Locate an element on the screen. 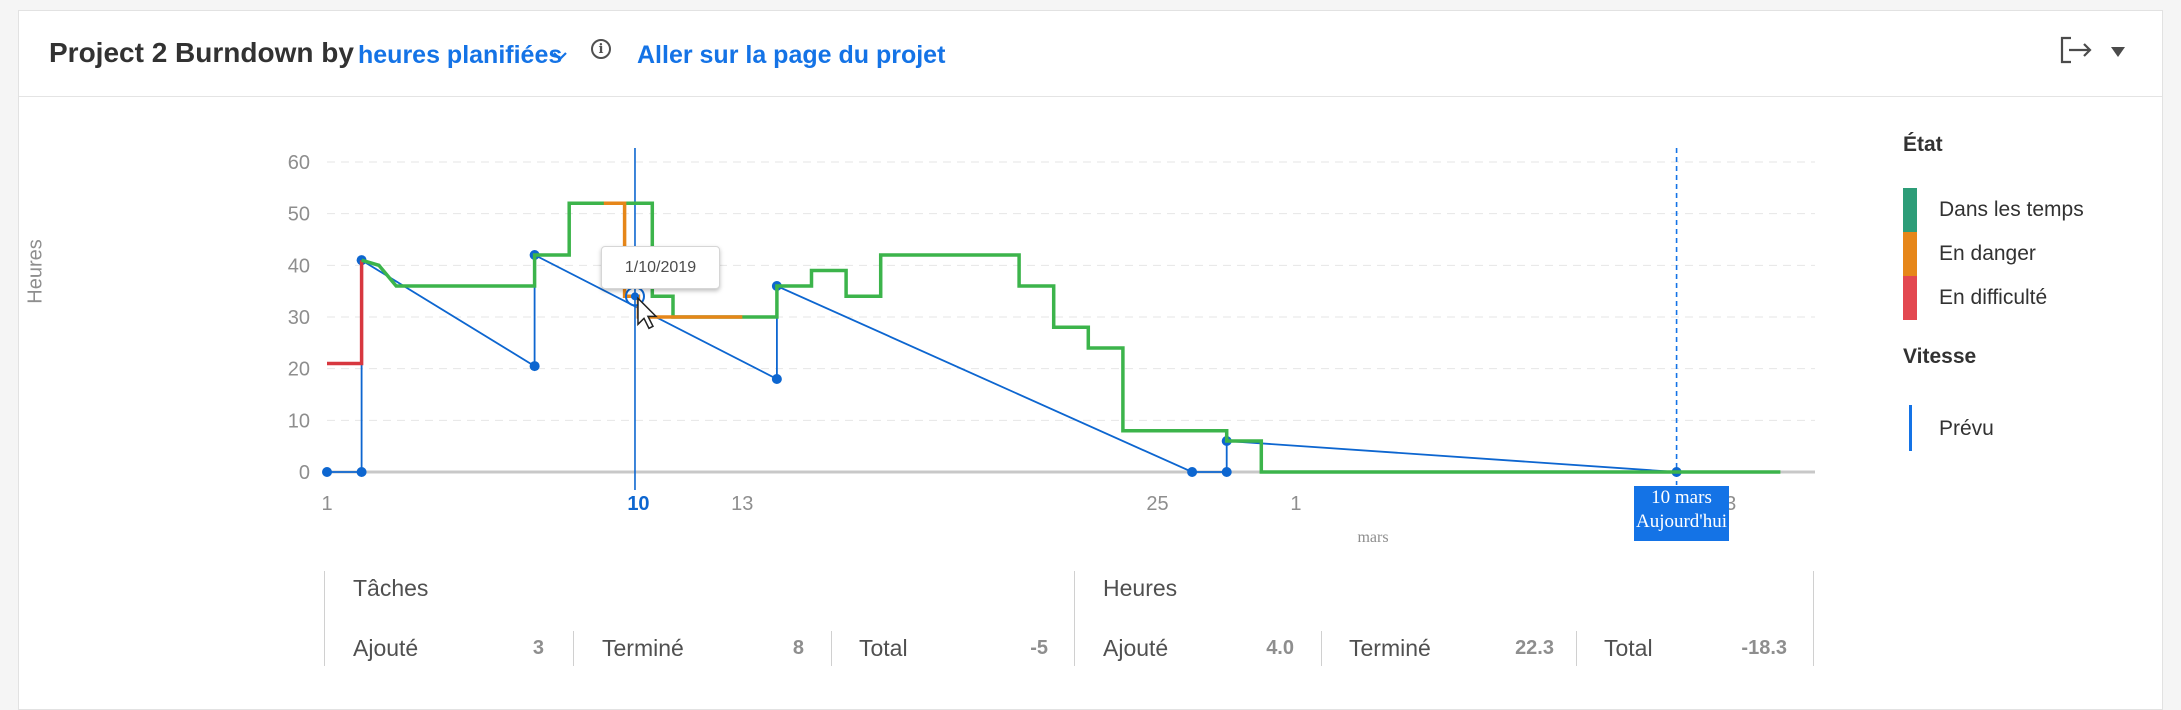 This screenshot has width=2181, height=710. legend-swatch-planned is located at coordinates (1910, 428).